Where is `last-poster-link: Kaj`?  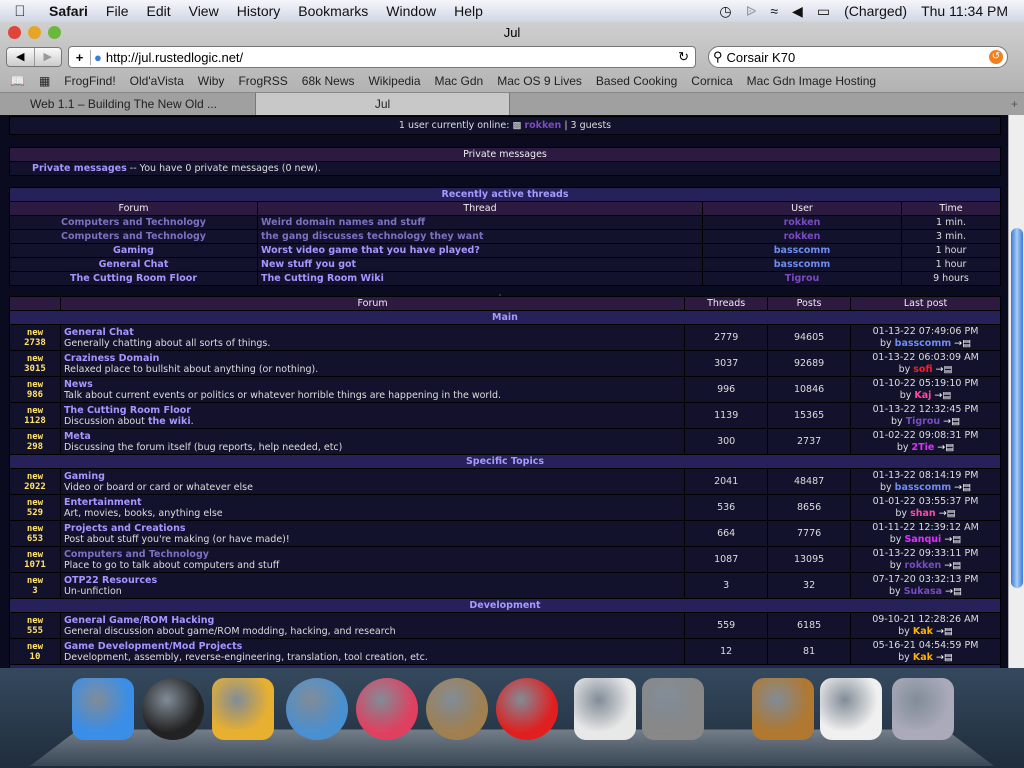
last-poster-link: Kaj is located at coordinates (922, 395).